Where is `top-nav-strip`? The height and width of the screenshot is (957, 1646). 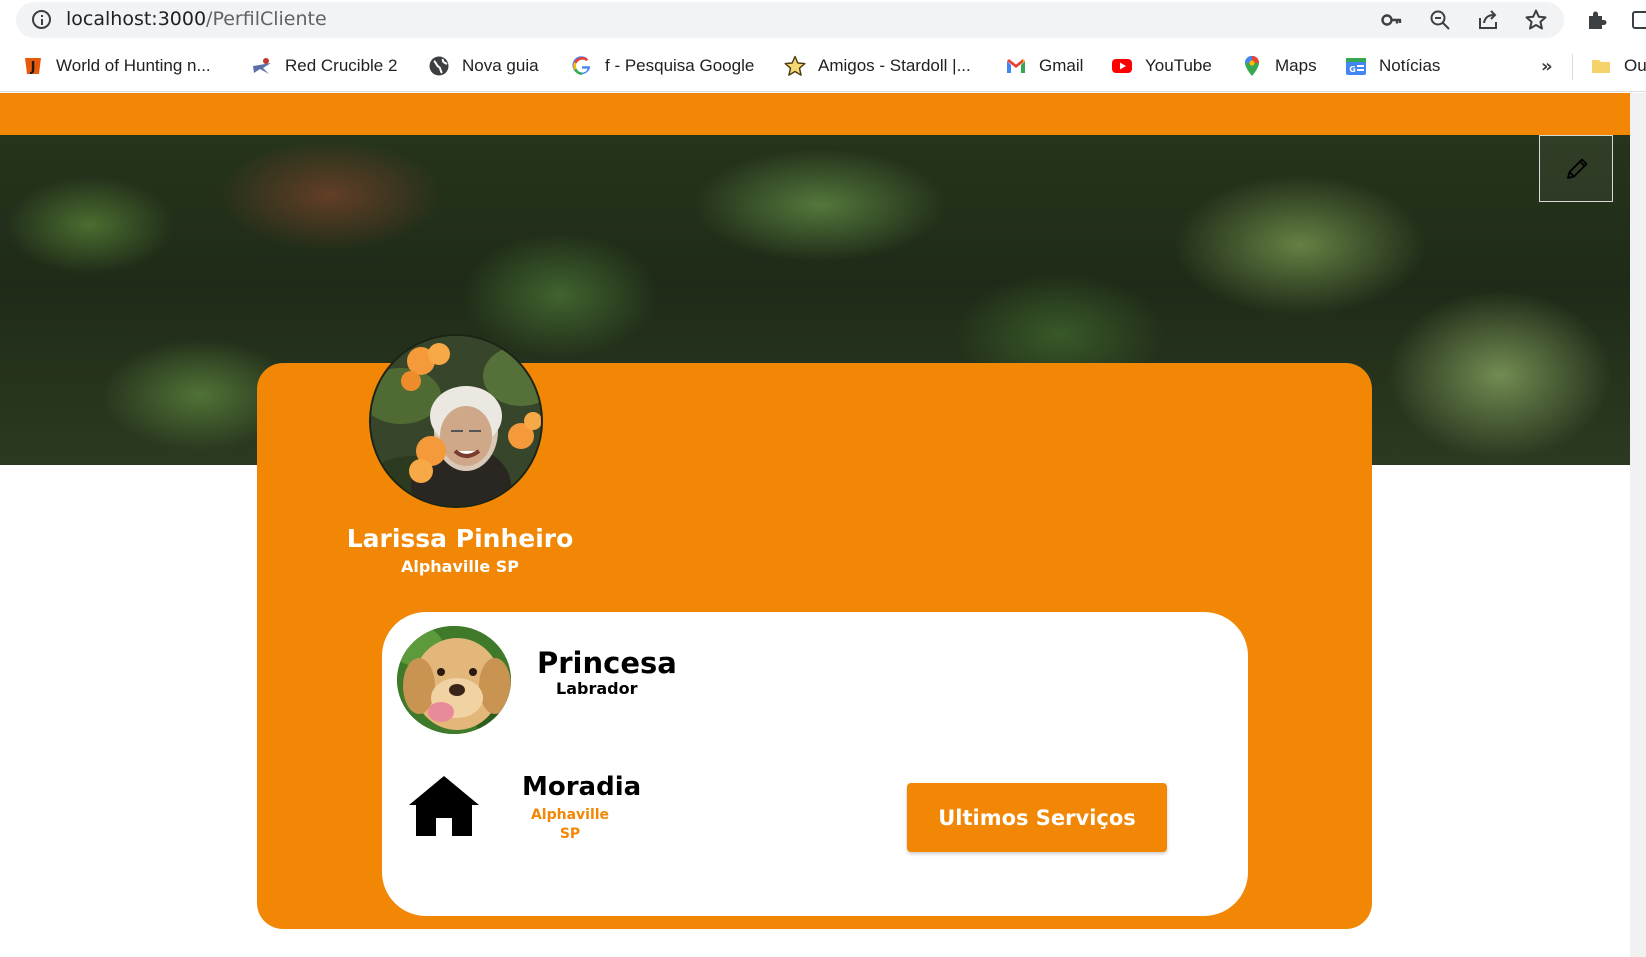 top-nav-strip is located at coordinates (815, 114).